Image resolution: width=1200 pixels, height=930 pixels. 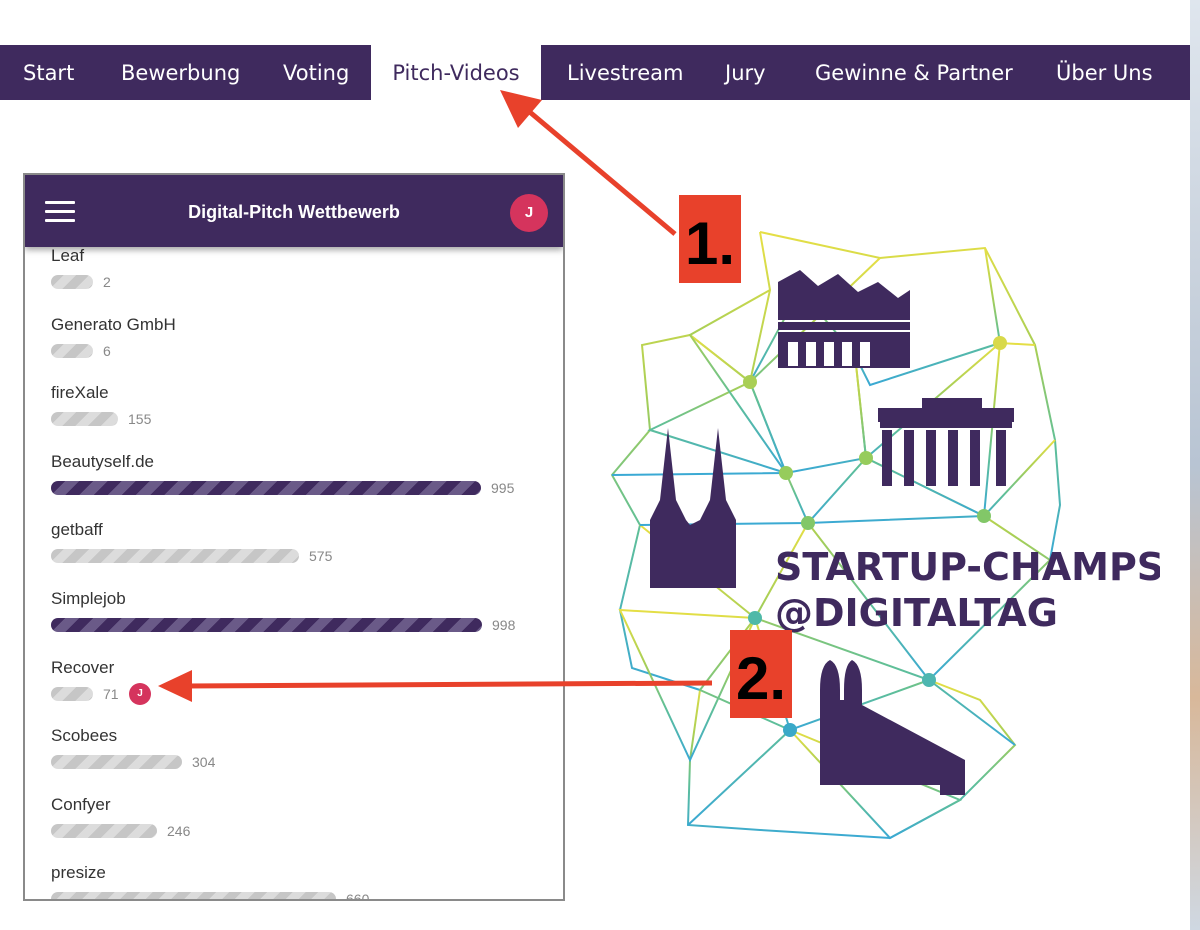 I want to click on user-avatar: J, so click(x=529, y=213).